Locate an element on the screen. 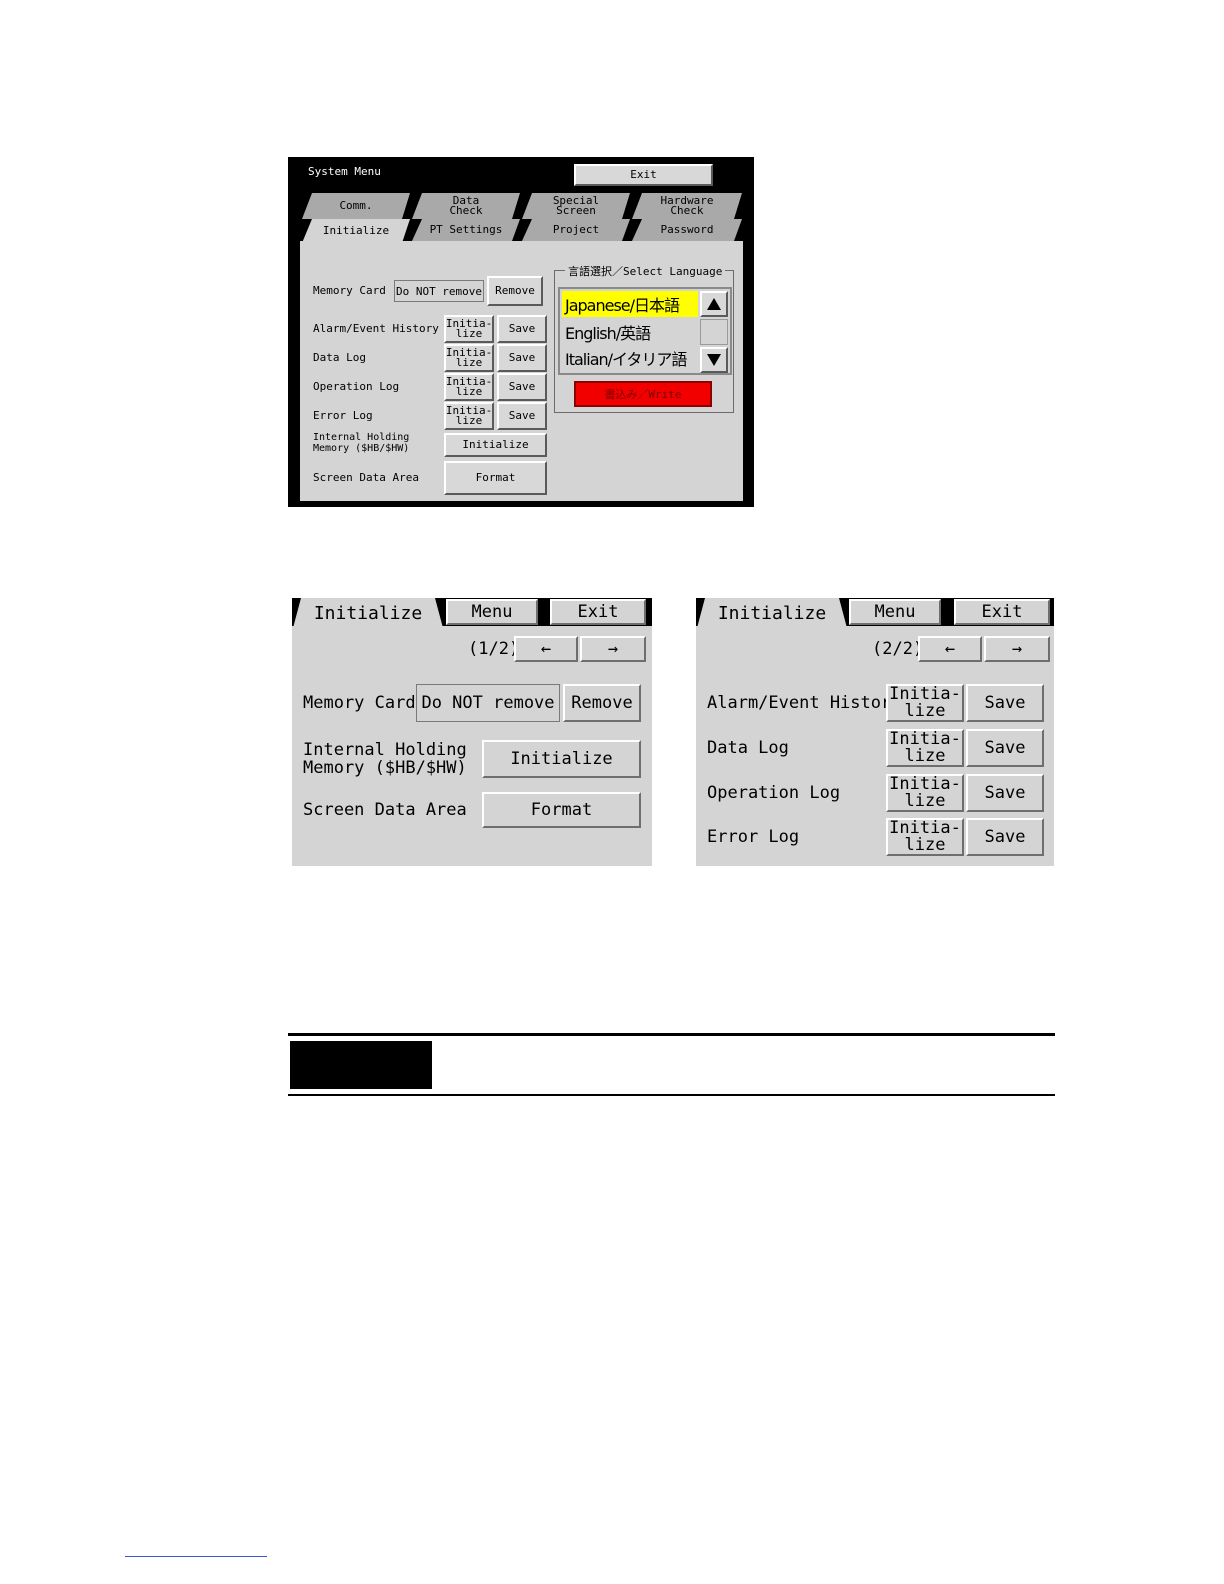 Image resolution: width=1224 pixels, height=1584 pixels. page1-memory-card-label: Memory Card is located at coordinates (359, 703).